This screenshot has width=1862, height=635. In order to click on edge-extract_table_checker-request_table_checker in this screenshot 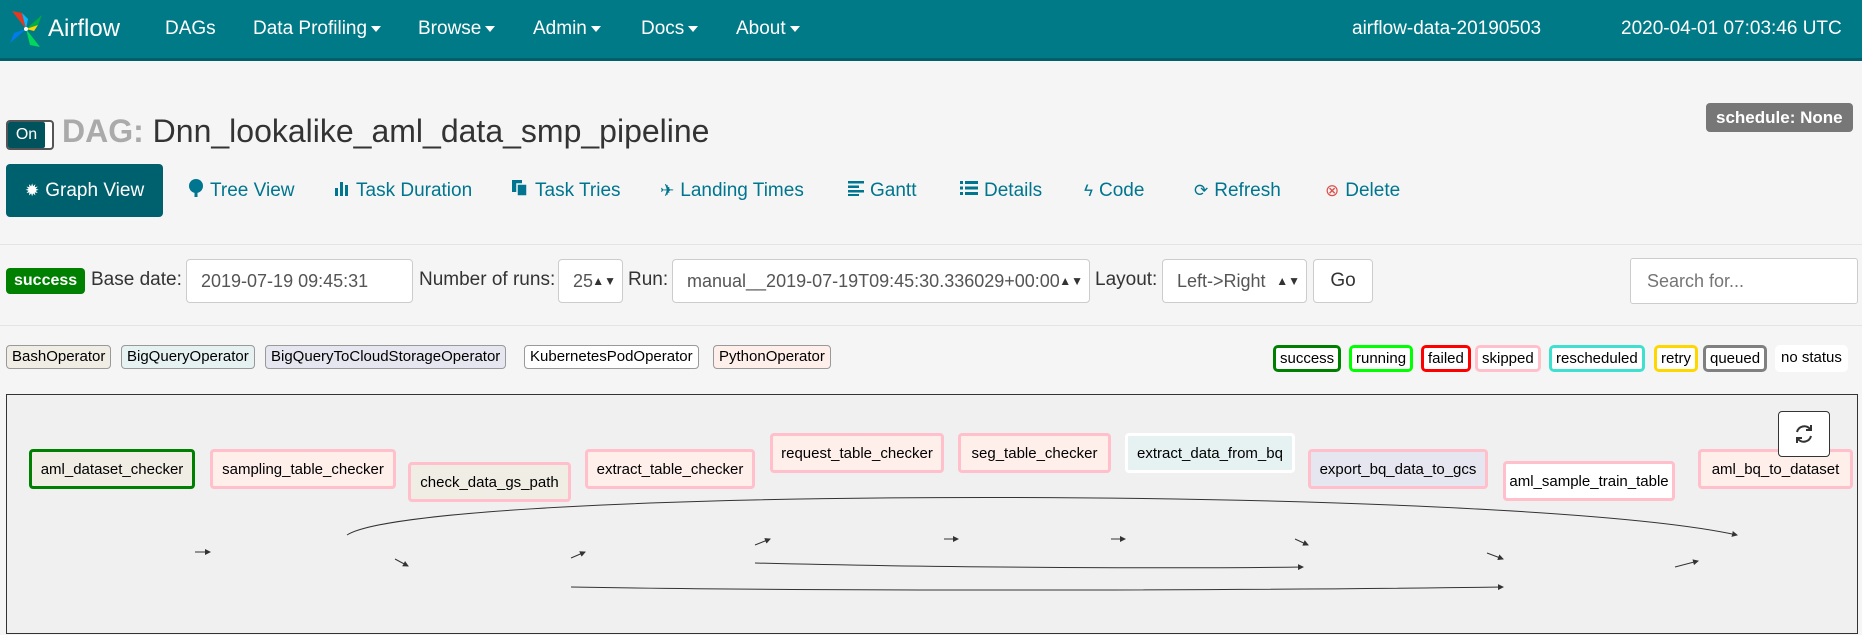, I will do `click(762, 542)`.